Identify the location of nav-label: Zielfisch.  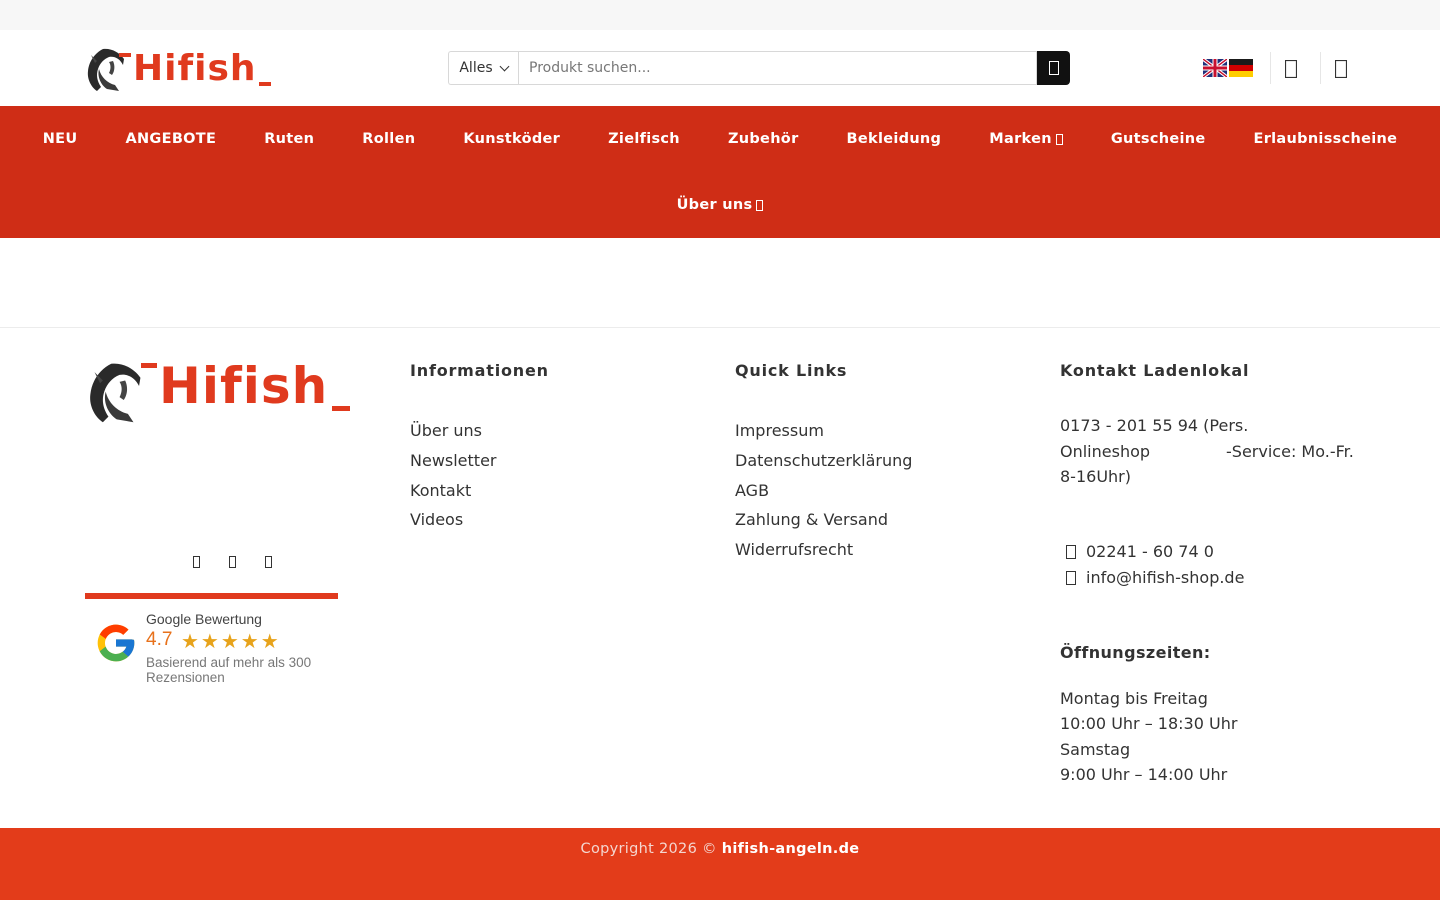
(644, 139).